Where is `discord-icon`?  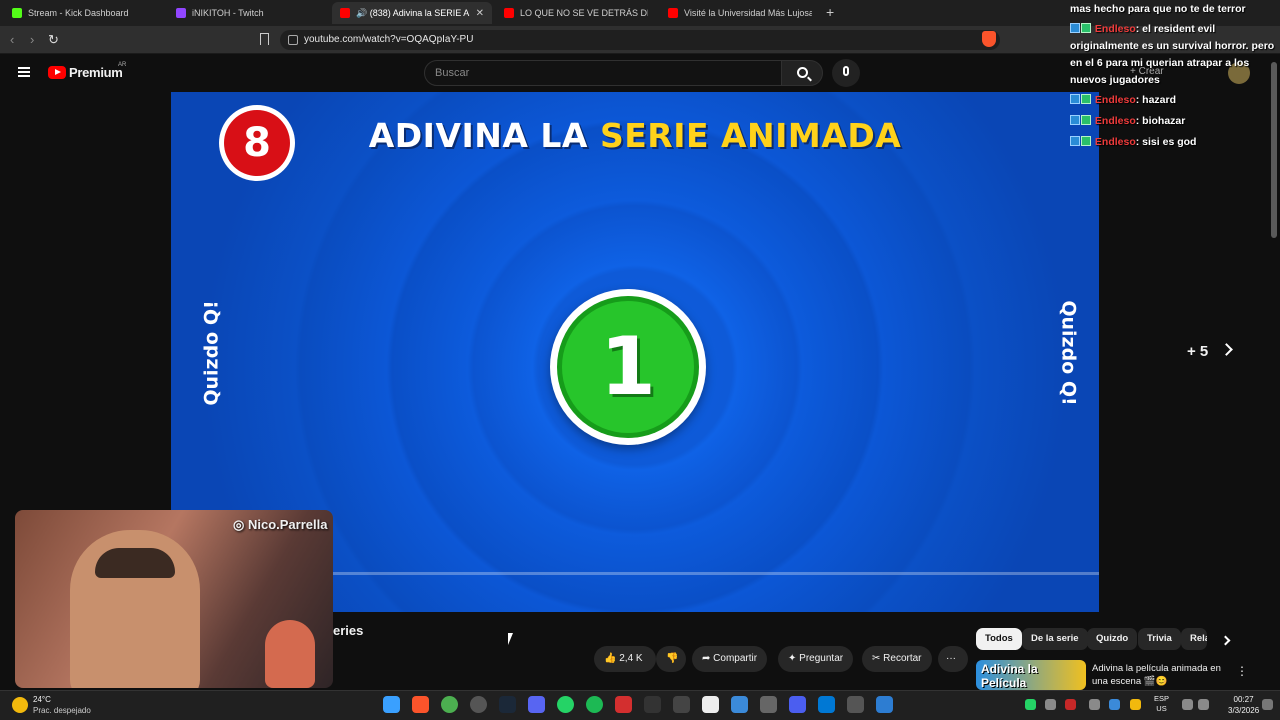
discord-icon is located at coordinates (536, 704).